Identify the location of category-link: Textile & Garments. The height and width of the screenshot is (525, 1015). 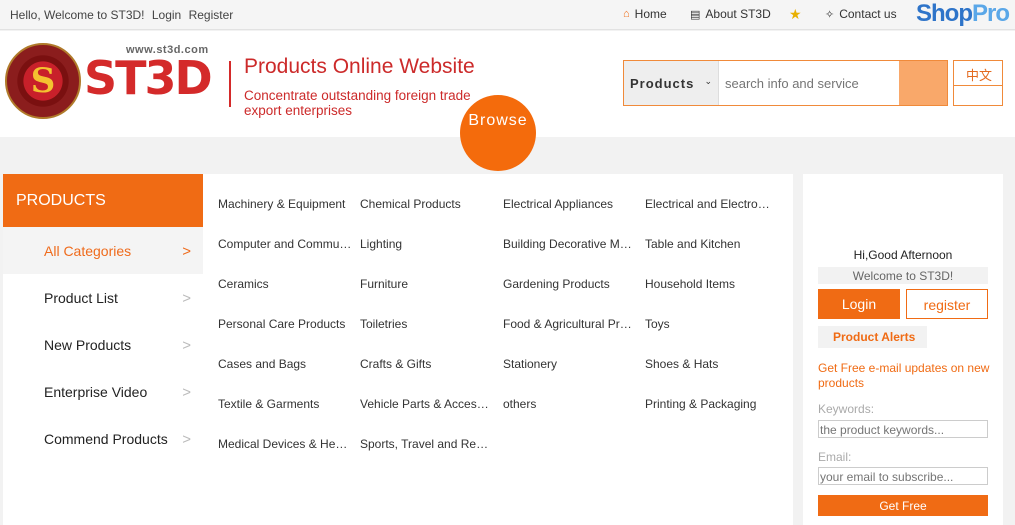
(285, 404).